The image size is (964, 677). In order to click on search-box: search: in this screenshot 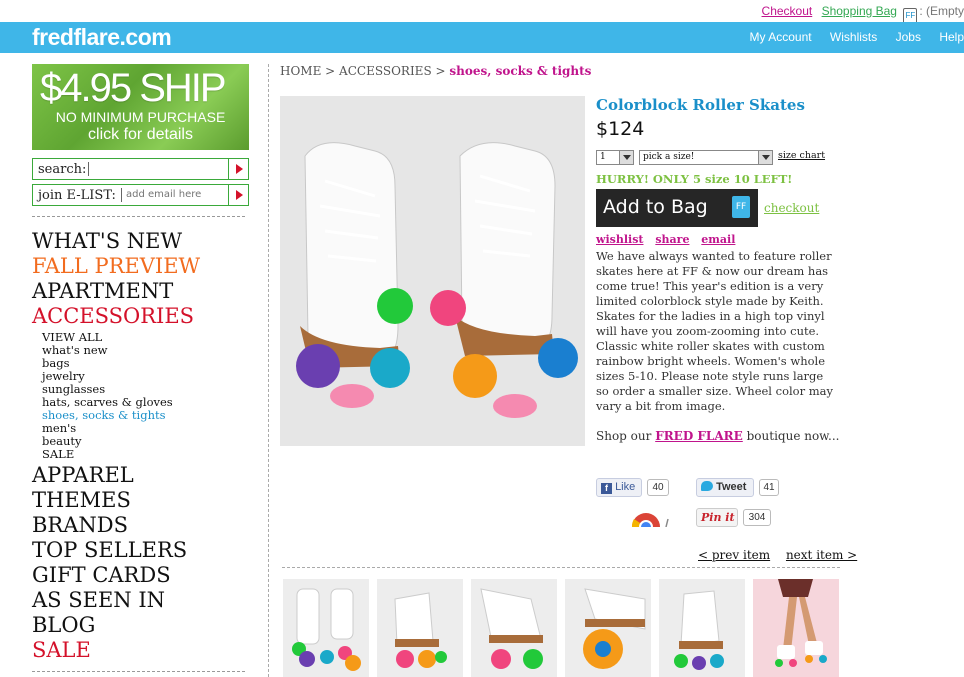, I will do `click(140, 169)`.